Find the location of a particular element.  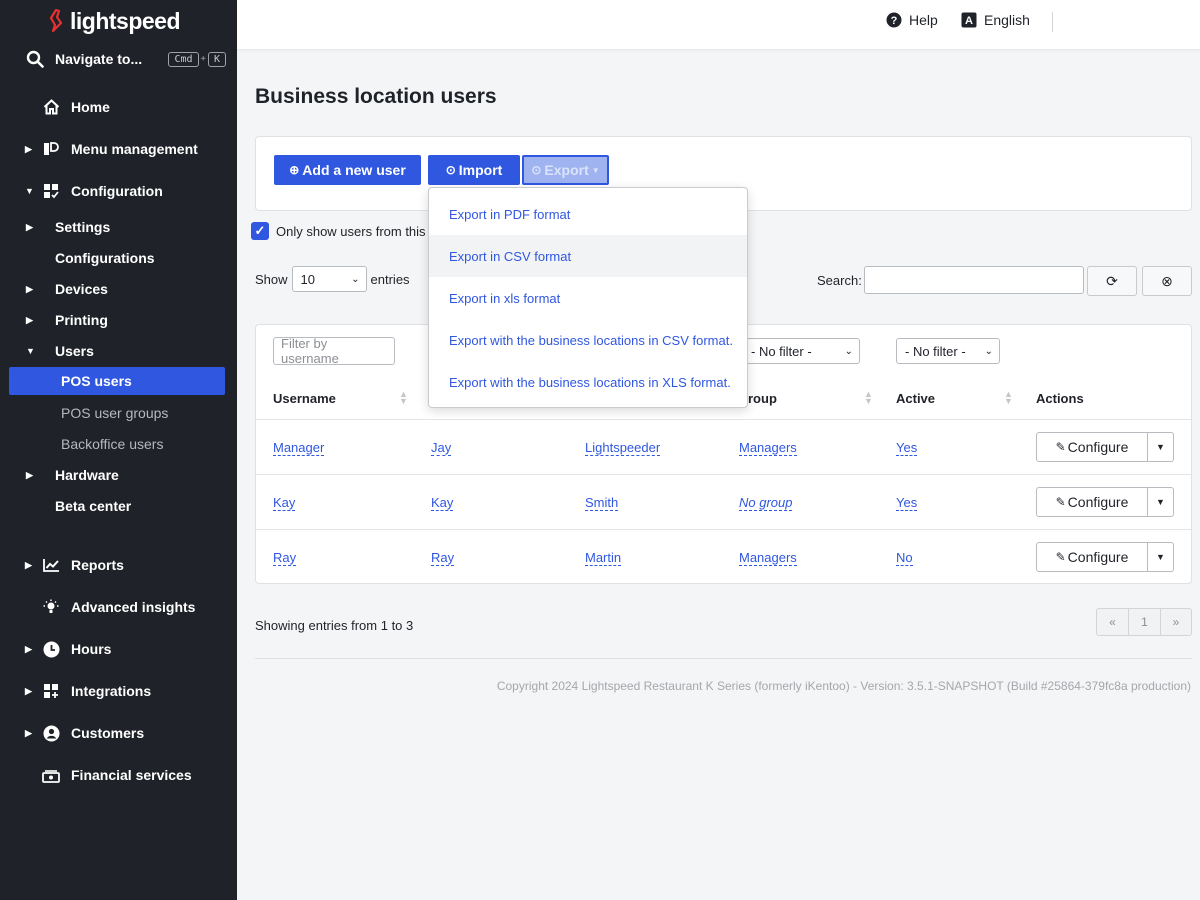

search-icon is located at coordinates (35, 59).